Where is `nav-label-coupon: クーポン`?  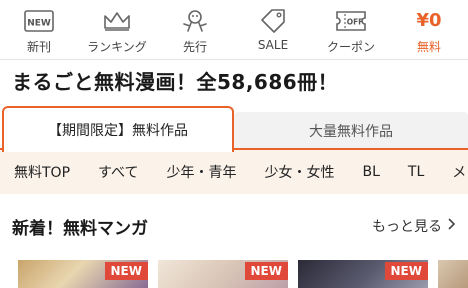
nav-label-coupon: クーポン is located at coordinates (350, 47).